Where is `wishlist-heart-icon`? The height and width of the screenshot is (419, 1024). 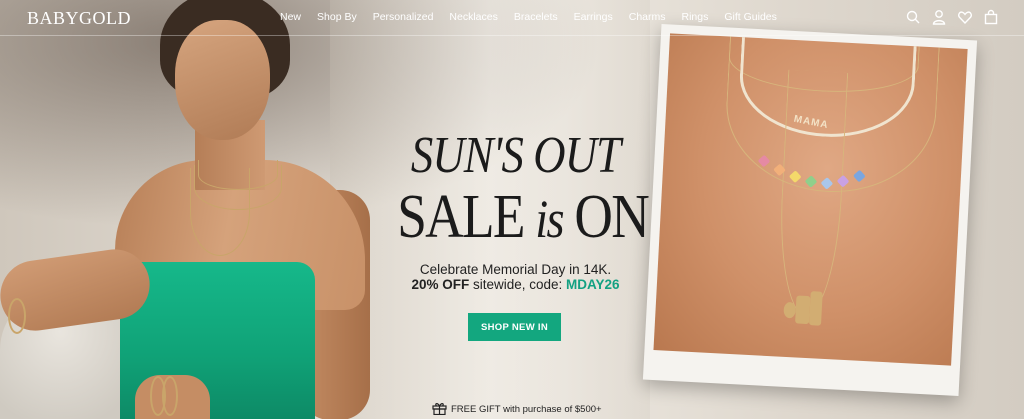
wishlist-heart-icon is located at coordinates (965, 17).